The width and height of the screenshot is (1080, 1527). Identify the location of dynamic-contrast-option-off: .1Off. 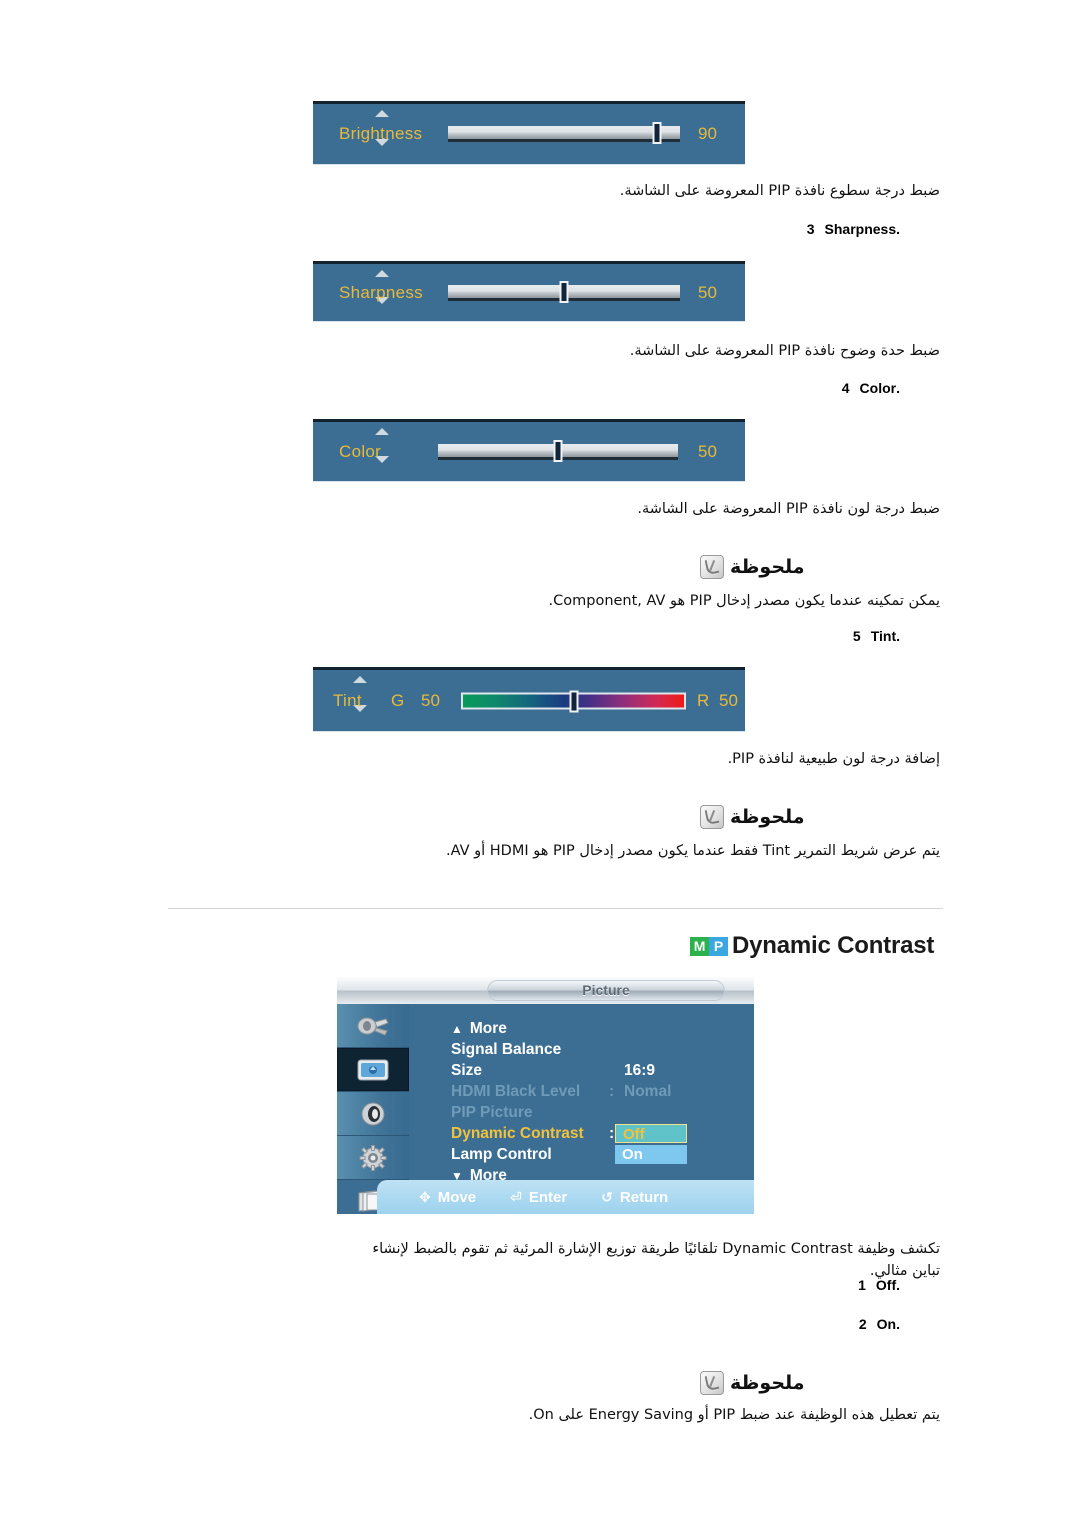
(770, 1285).